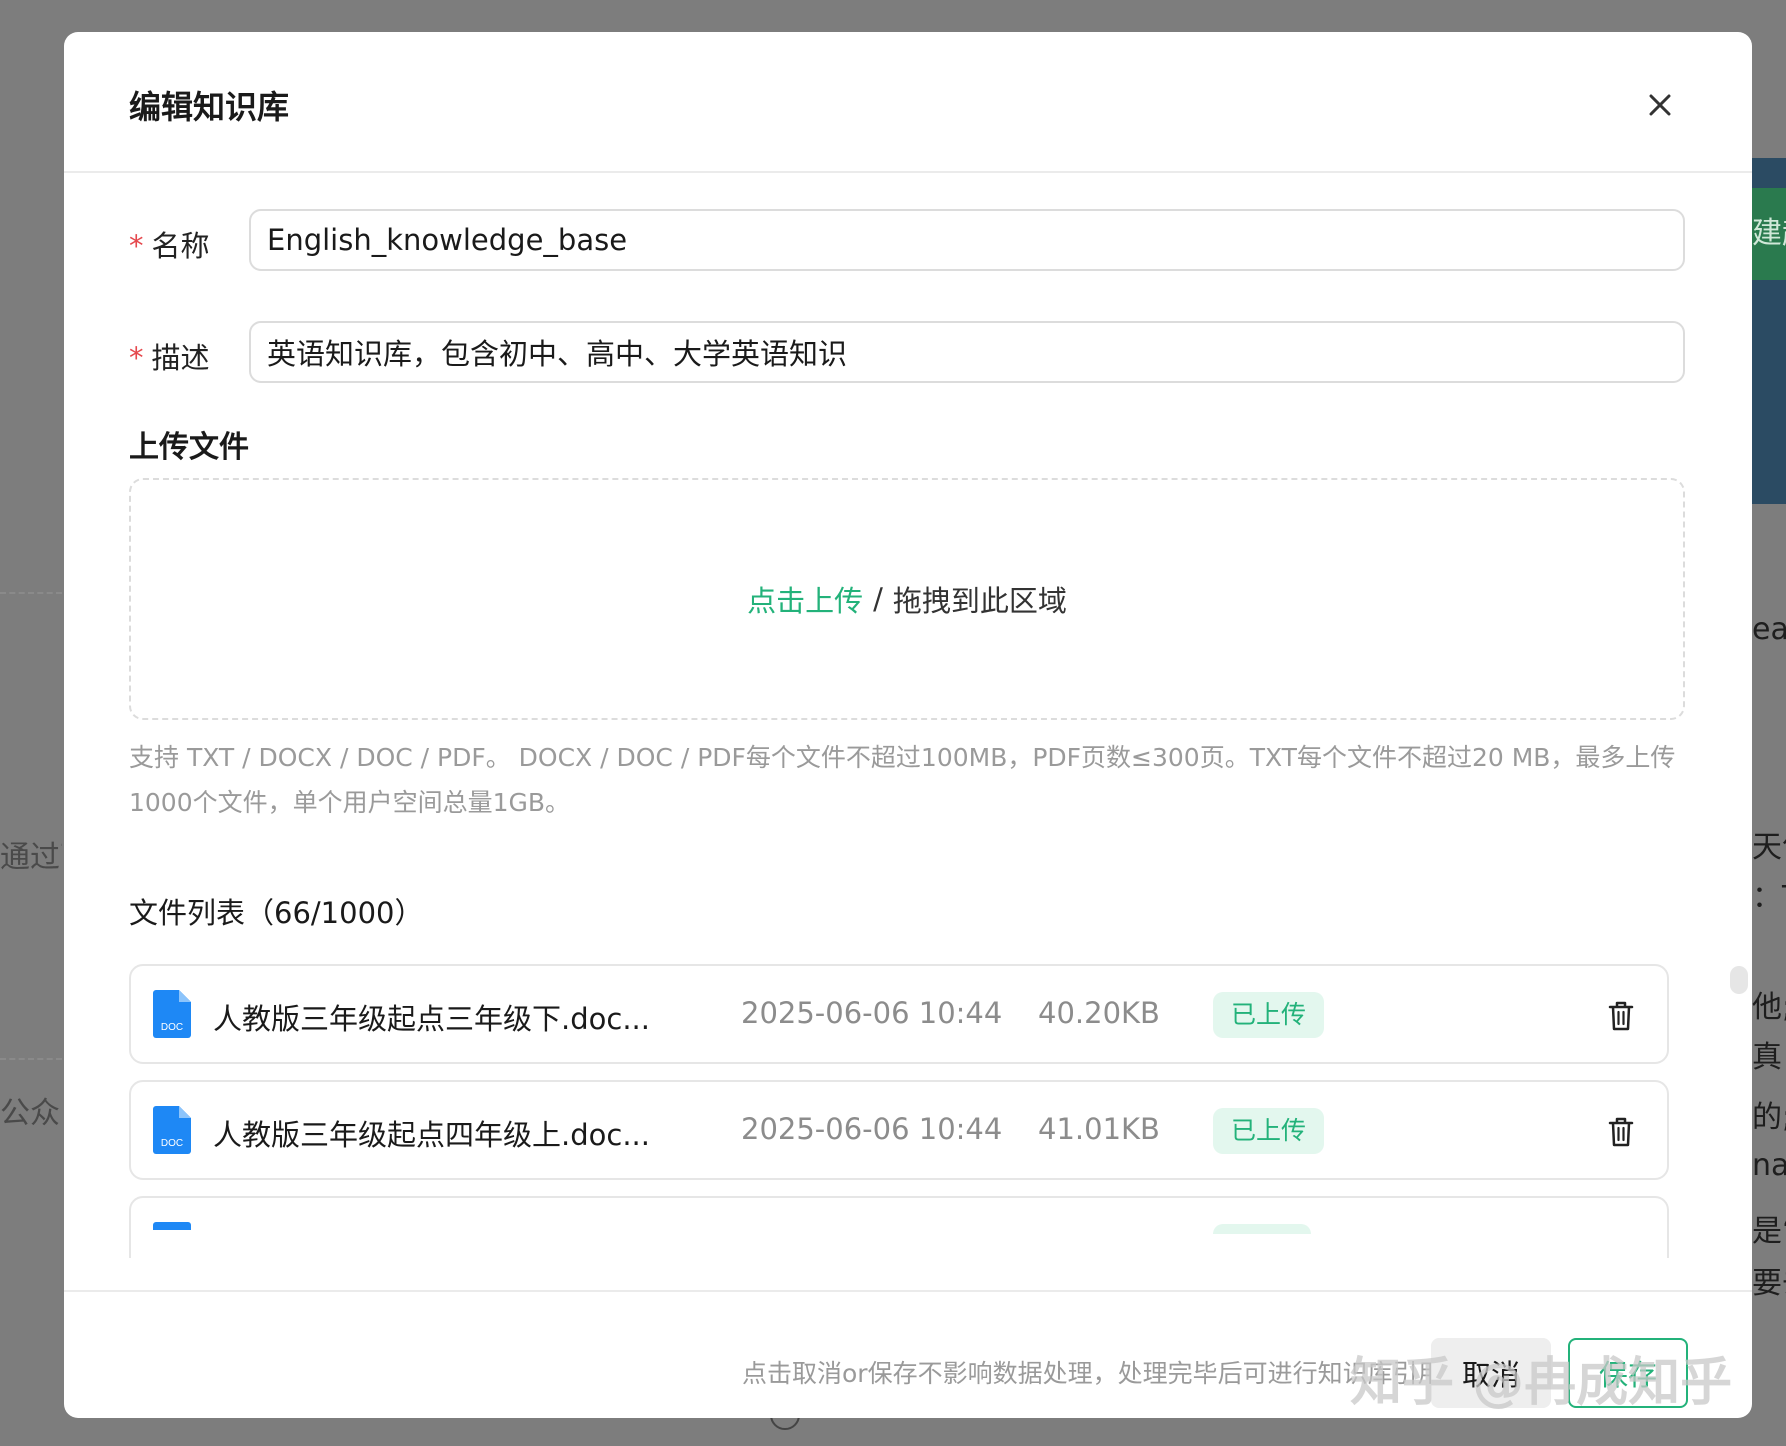  I want to click on upload-dropzone: 点击上传 / 拖拽到此区域, so click(907, 599).